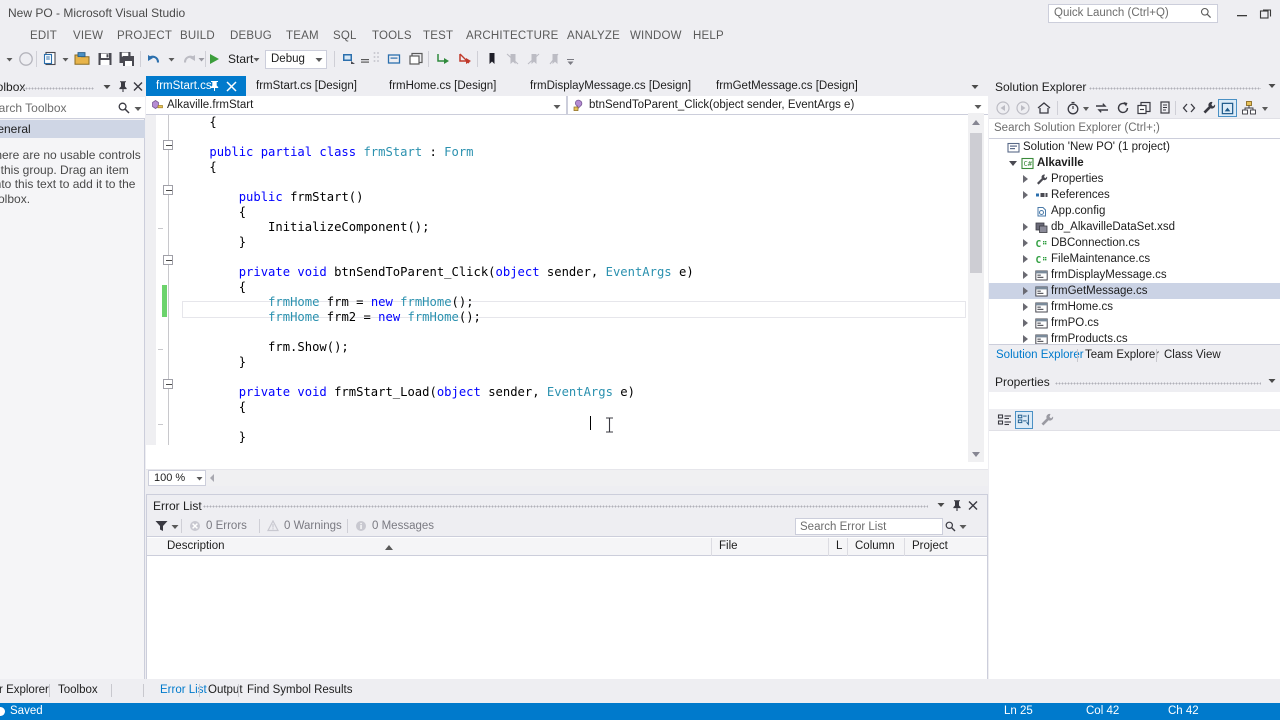 This screenshot has height=720, width=1280. Describe the element at coordinates (613, 86) in the screenshot. I see `document-tab: frmDisplayMessage.cs [Design]` at that location.